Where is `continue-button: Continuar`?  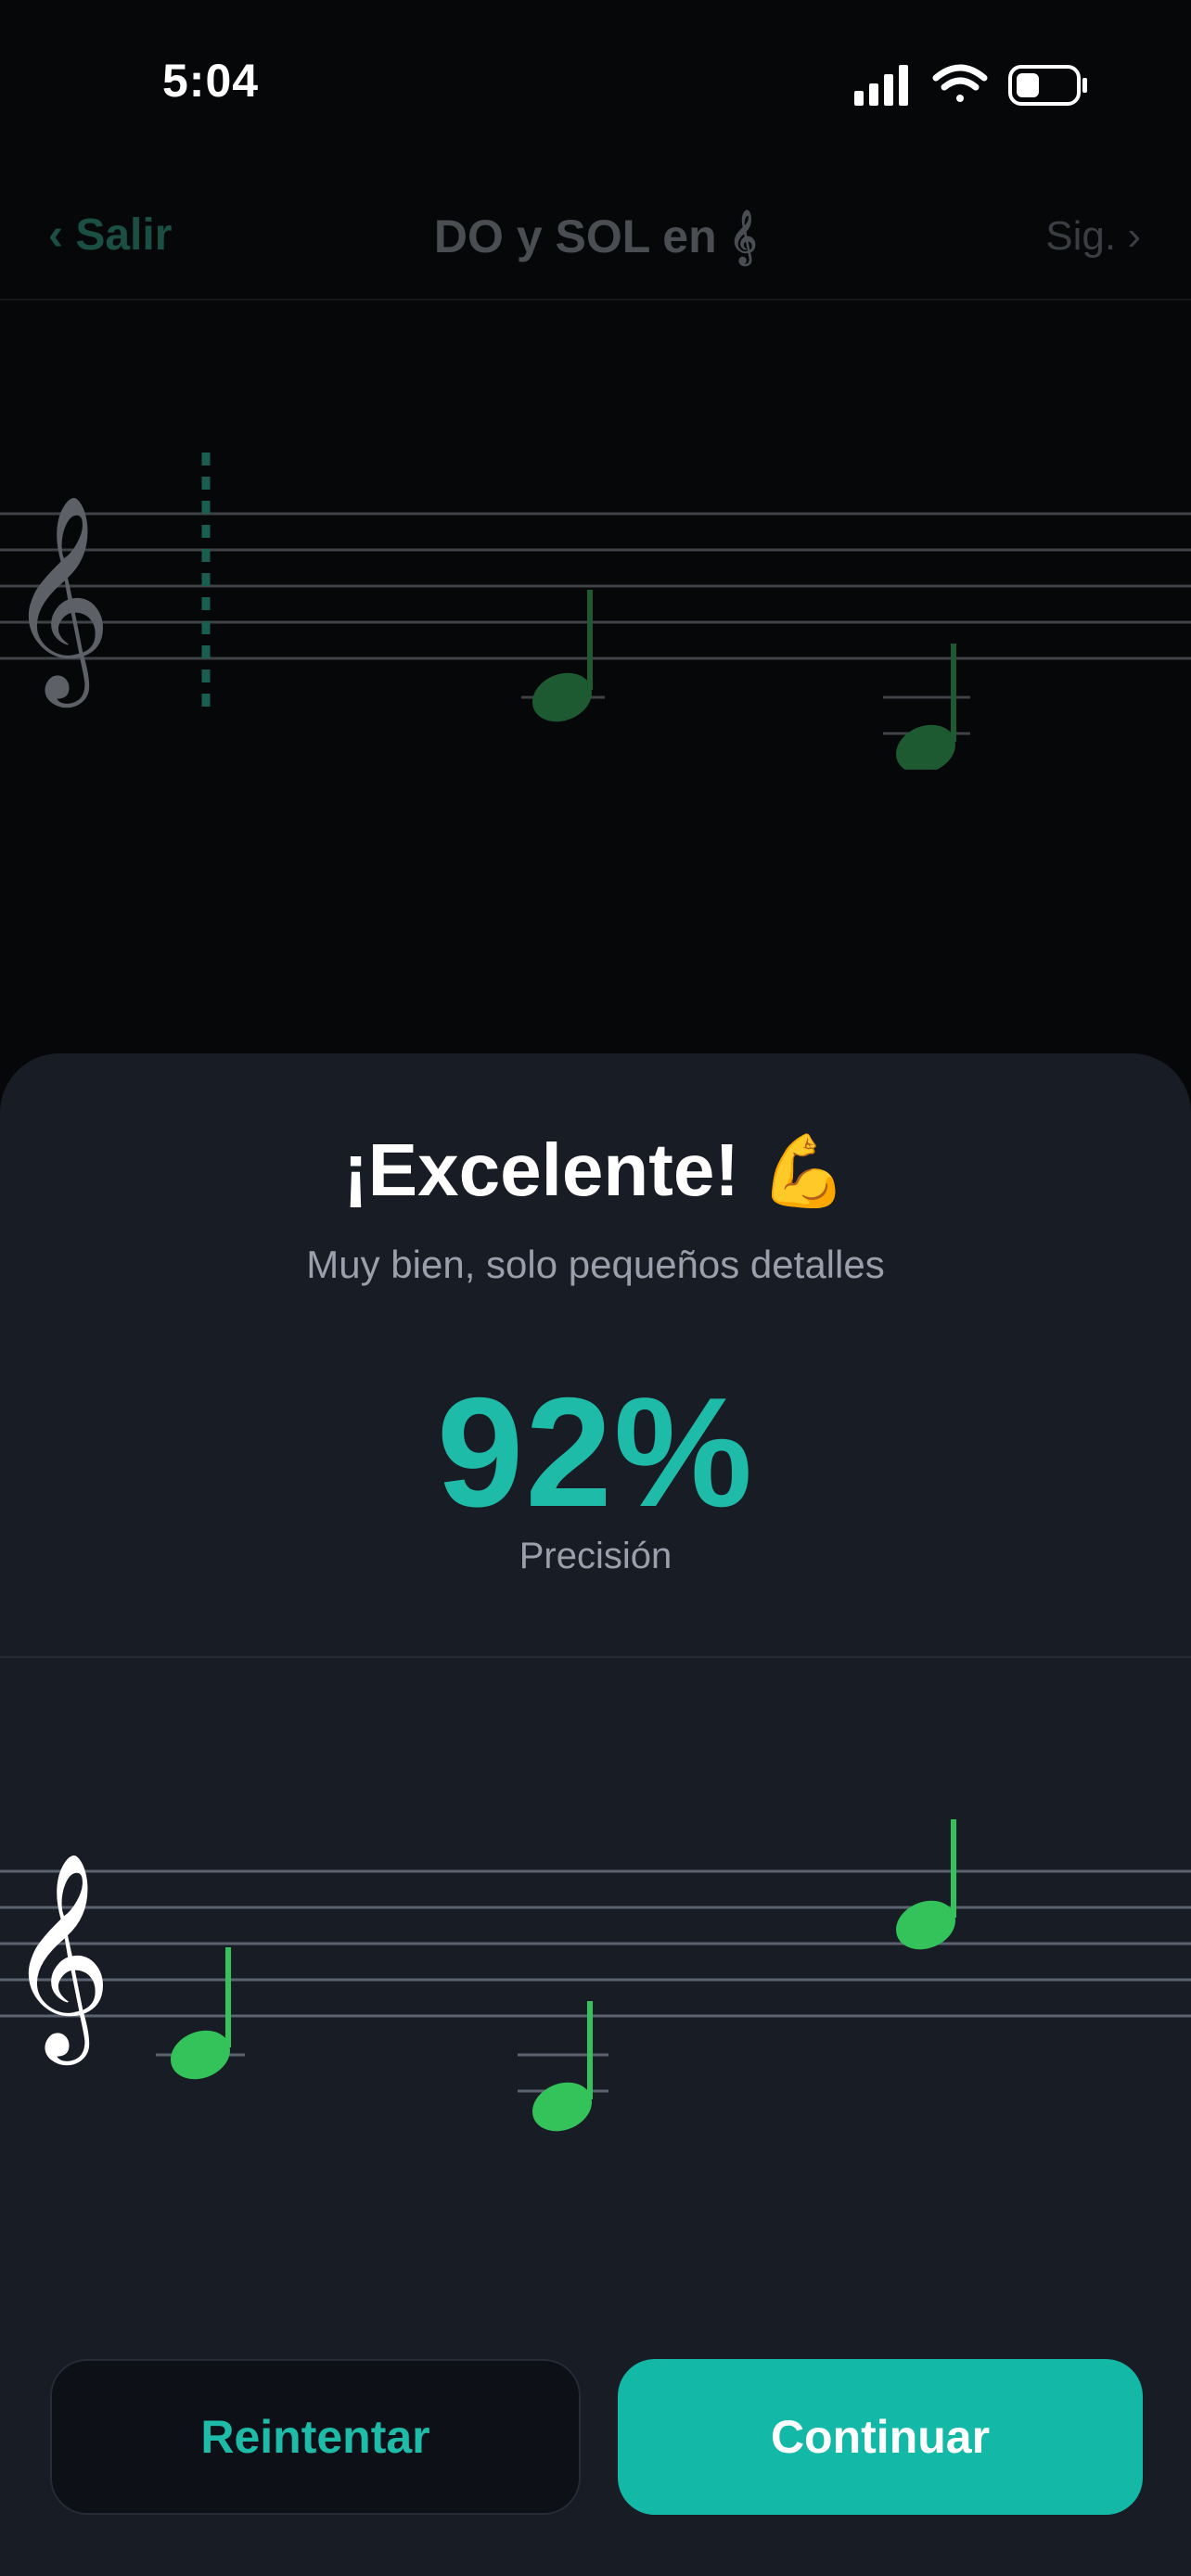
continue-button: Continuar is located at coordinates (881, 2437).